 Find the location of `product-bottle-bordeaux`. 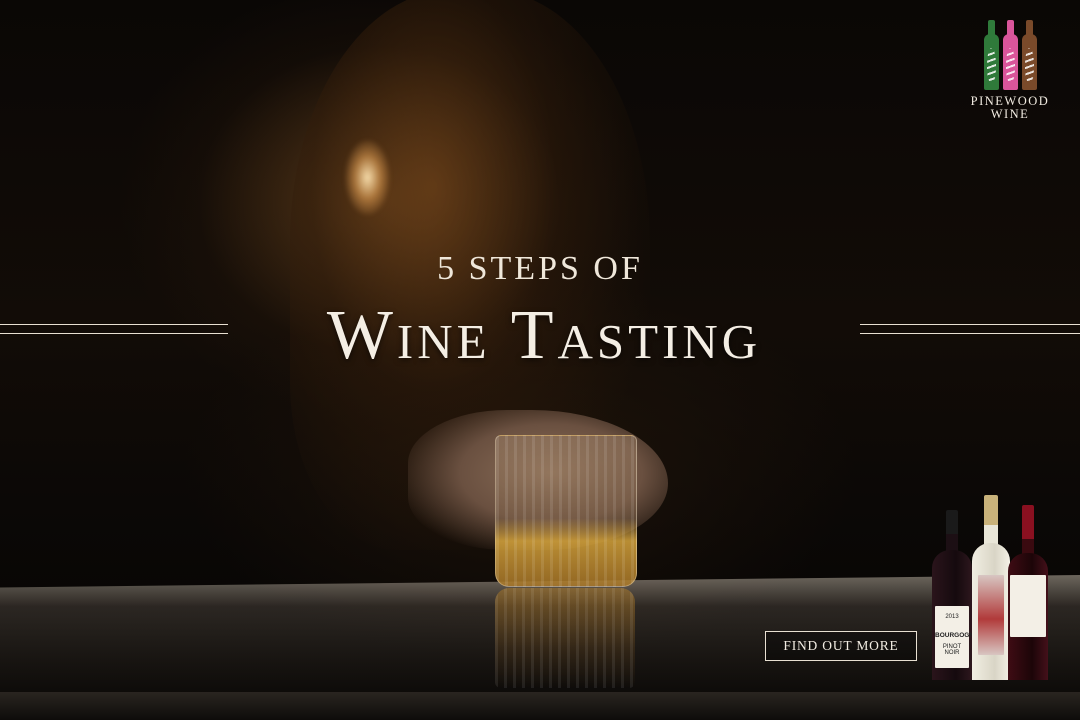

product-bottle-bordeaux is located at coordinates (1028, 592).